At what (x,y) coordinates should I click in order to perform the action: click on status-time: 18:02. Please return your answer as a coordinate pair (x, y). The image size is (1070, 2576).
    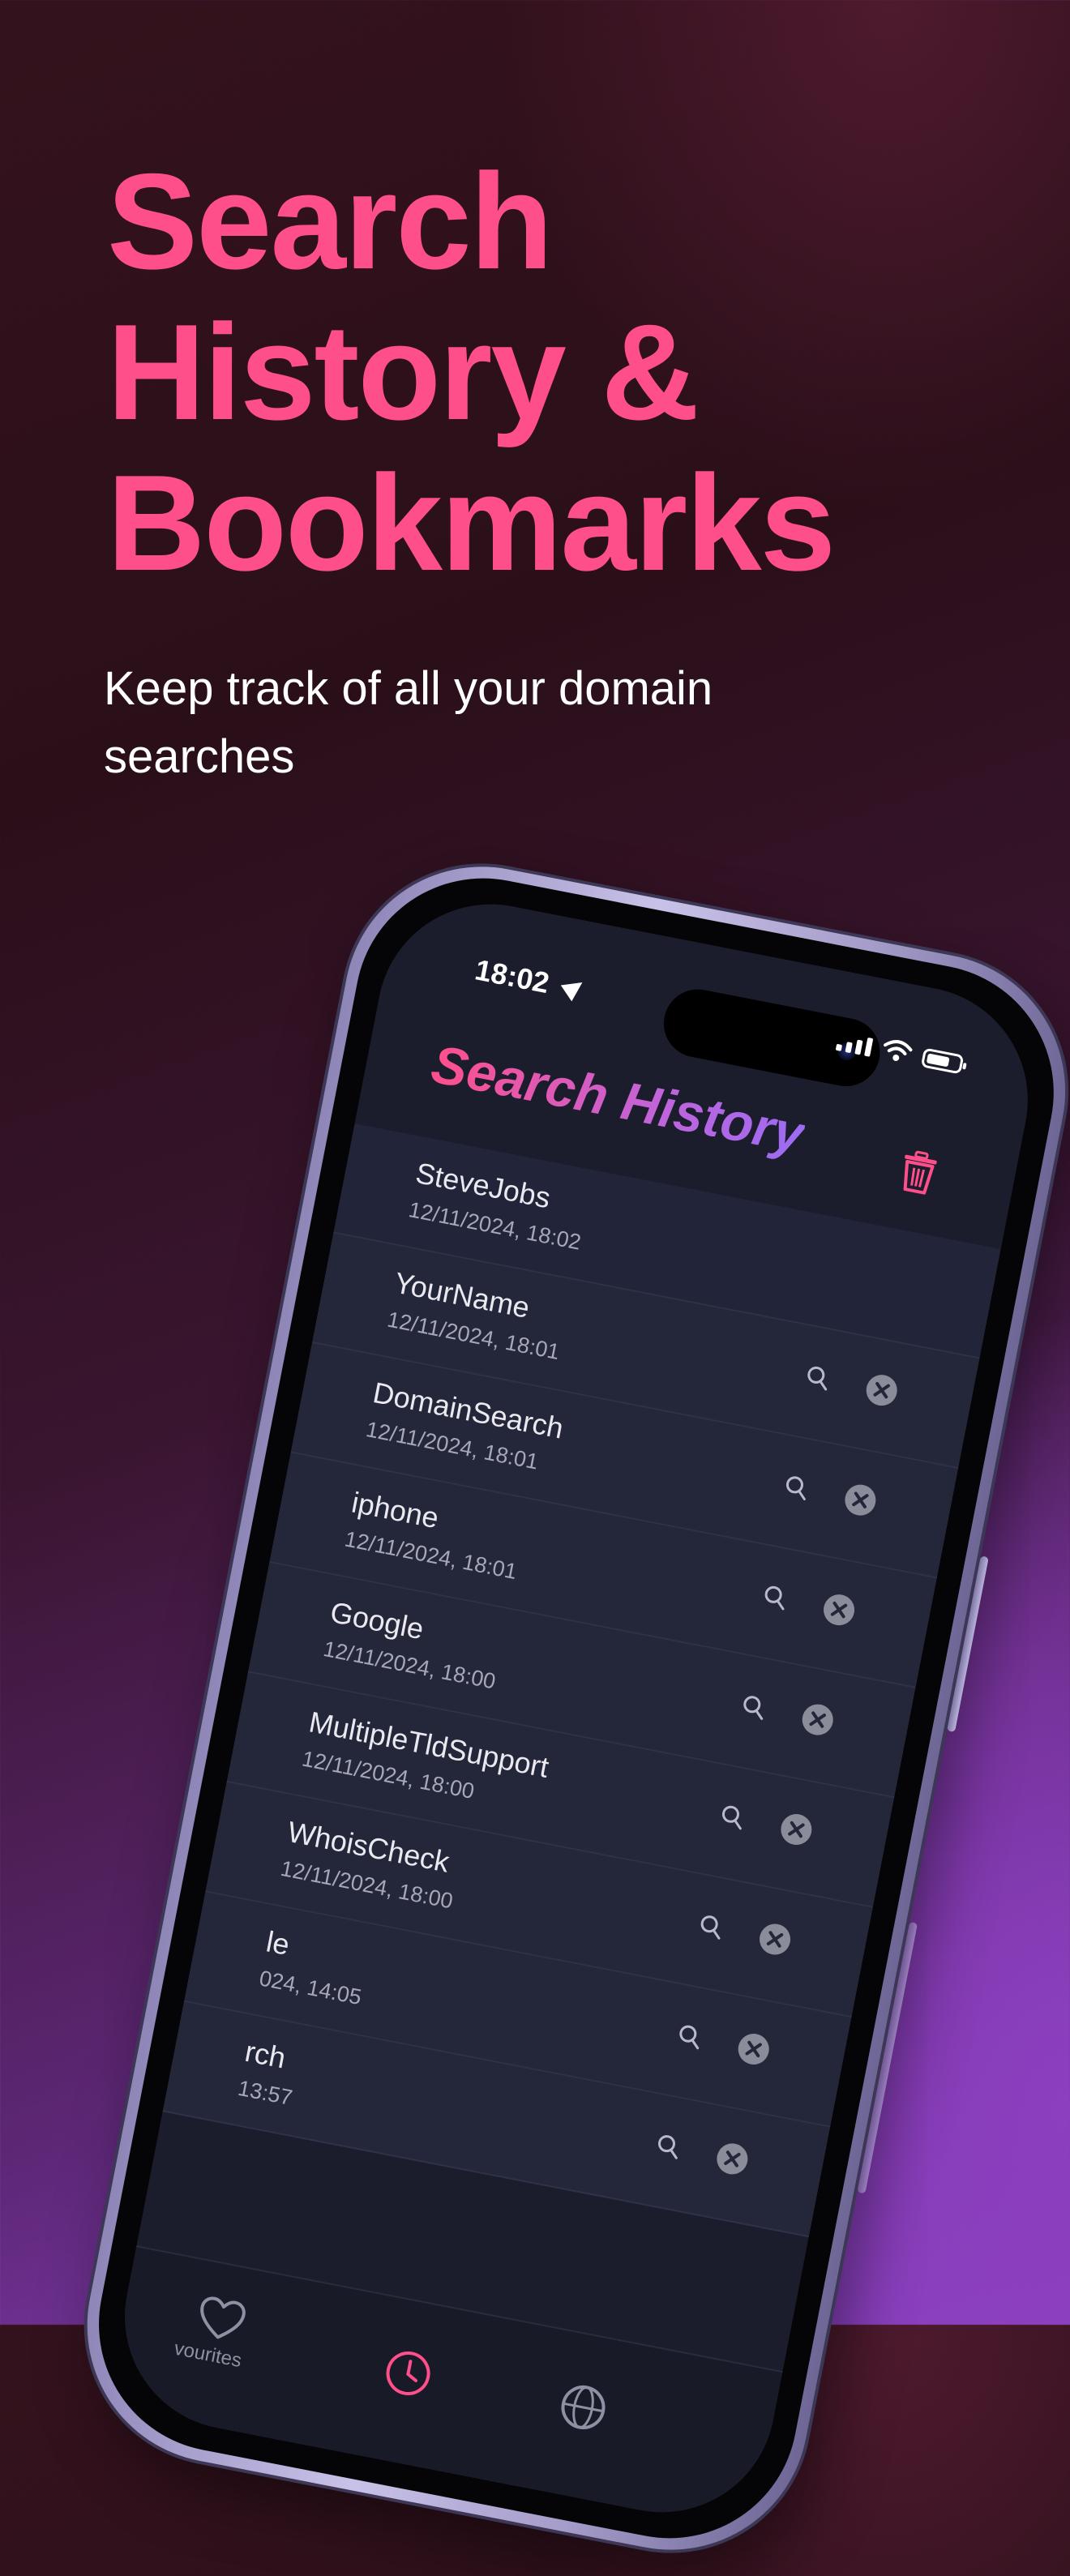
    Looking at the image, I should click on (512, 976).